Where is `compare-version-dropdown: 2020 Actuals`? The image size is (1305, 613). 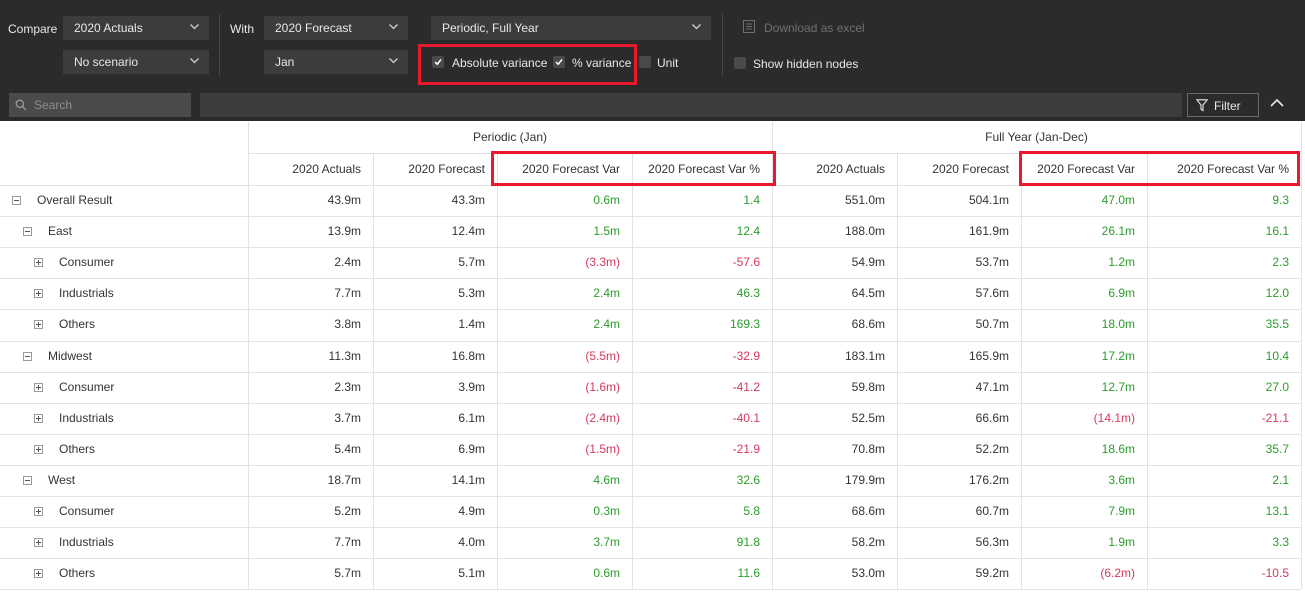 compare-version-dropdown: 2020 Actuals is located at coordinates (136, 28).